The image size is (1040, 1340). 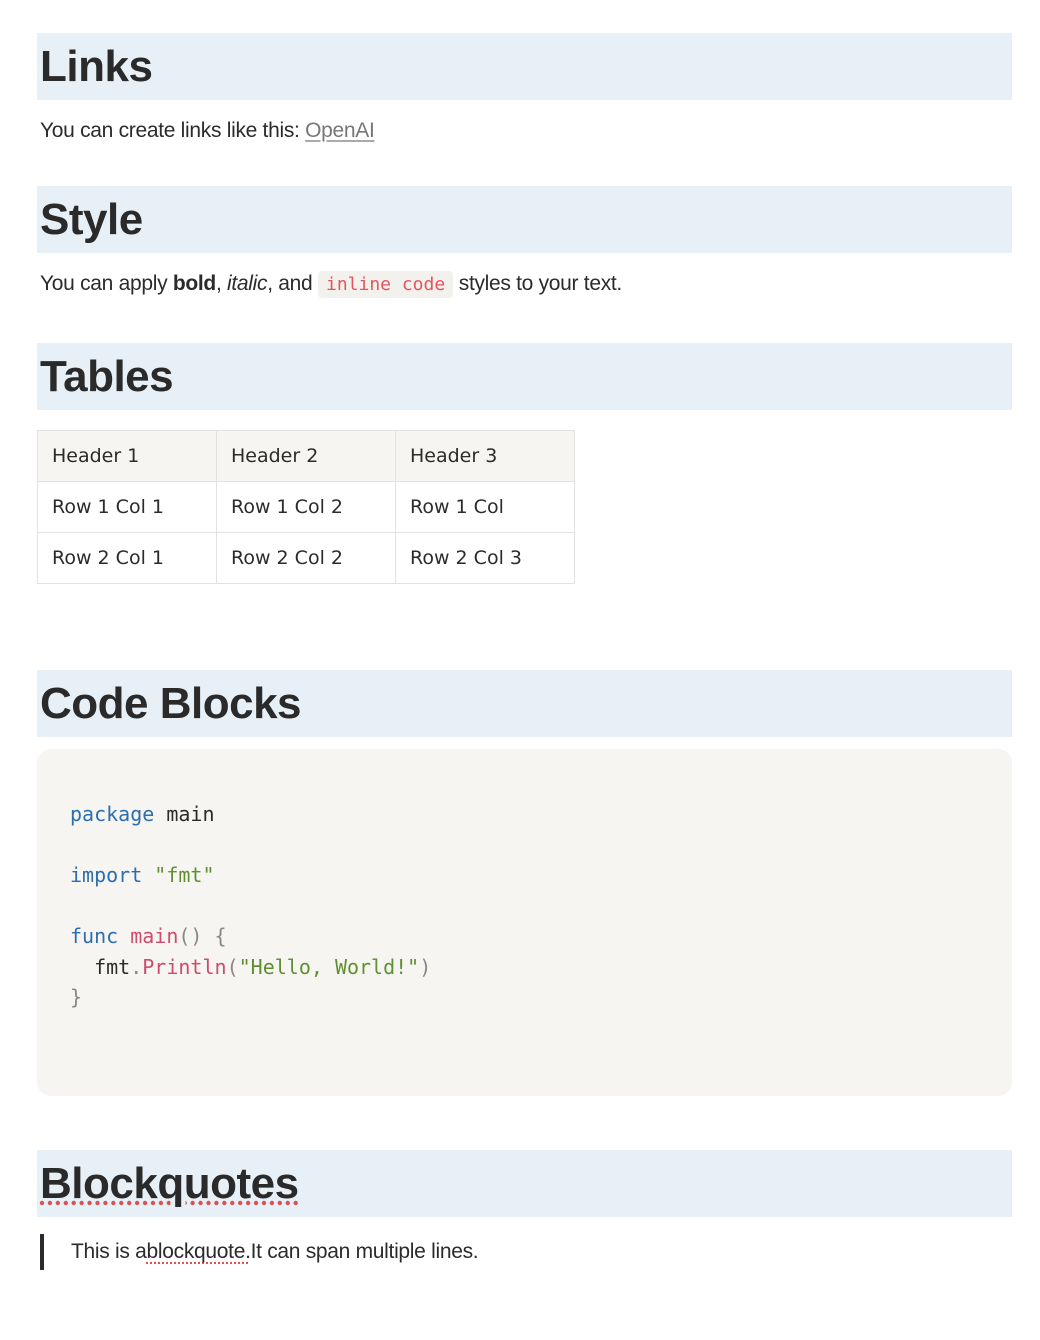 What do you see at coordinates (538, 283) in the screenshot?
I see `style-suffix: styles to your text.` at bounding box center [538, 283].